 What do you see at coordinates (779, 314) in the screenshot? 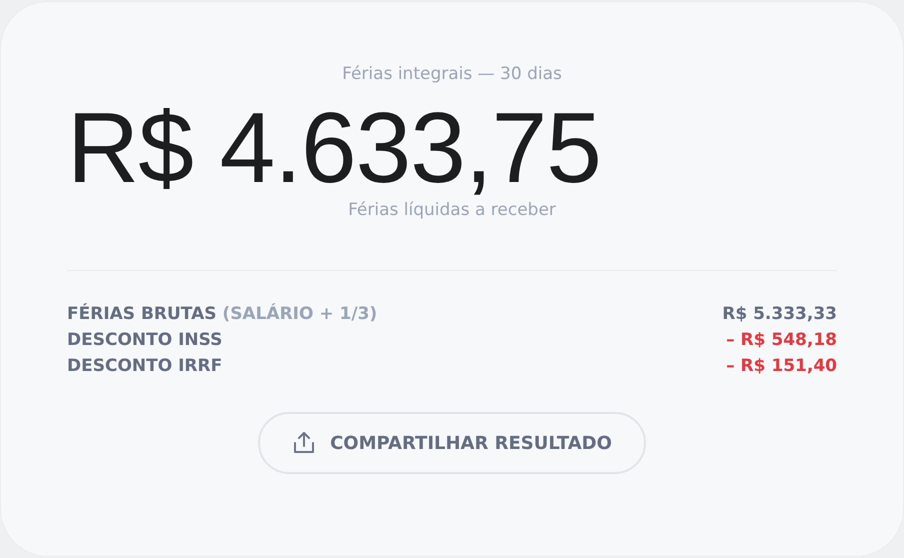
I see `row-value: R$ 5.333,33` at bounding box center [779, 314].